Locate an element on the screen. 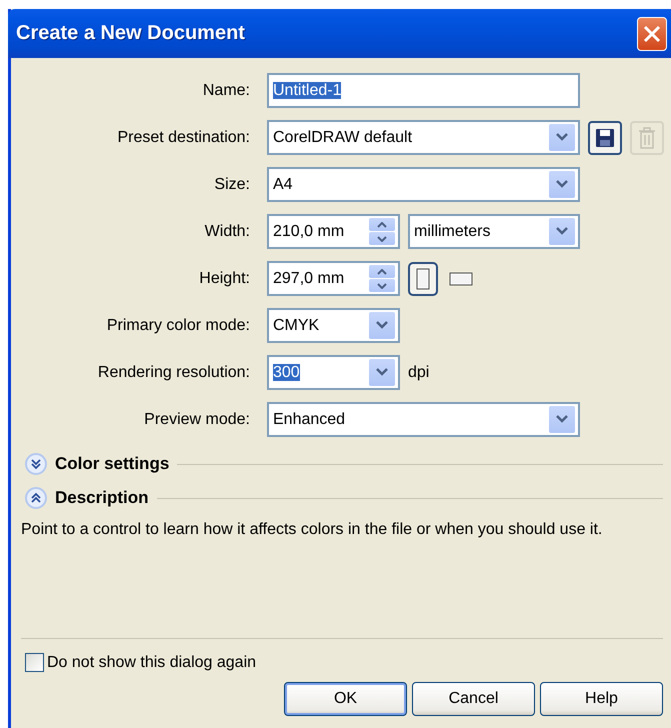 The height and width of the screenshot is (728, 671). field-label: Primary color mode: is located at coordinates (178, 325).